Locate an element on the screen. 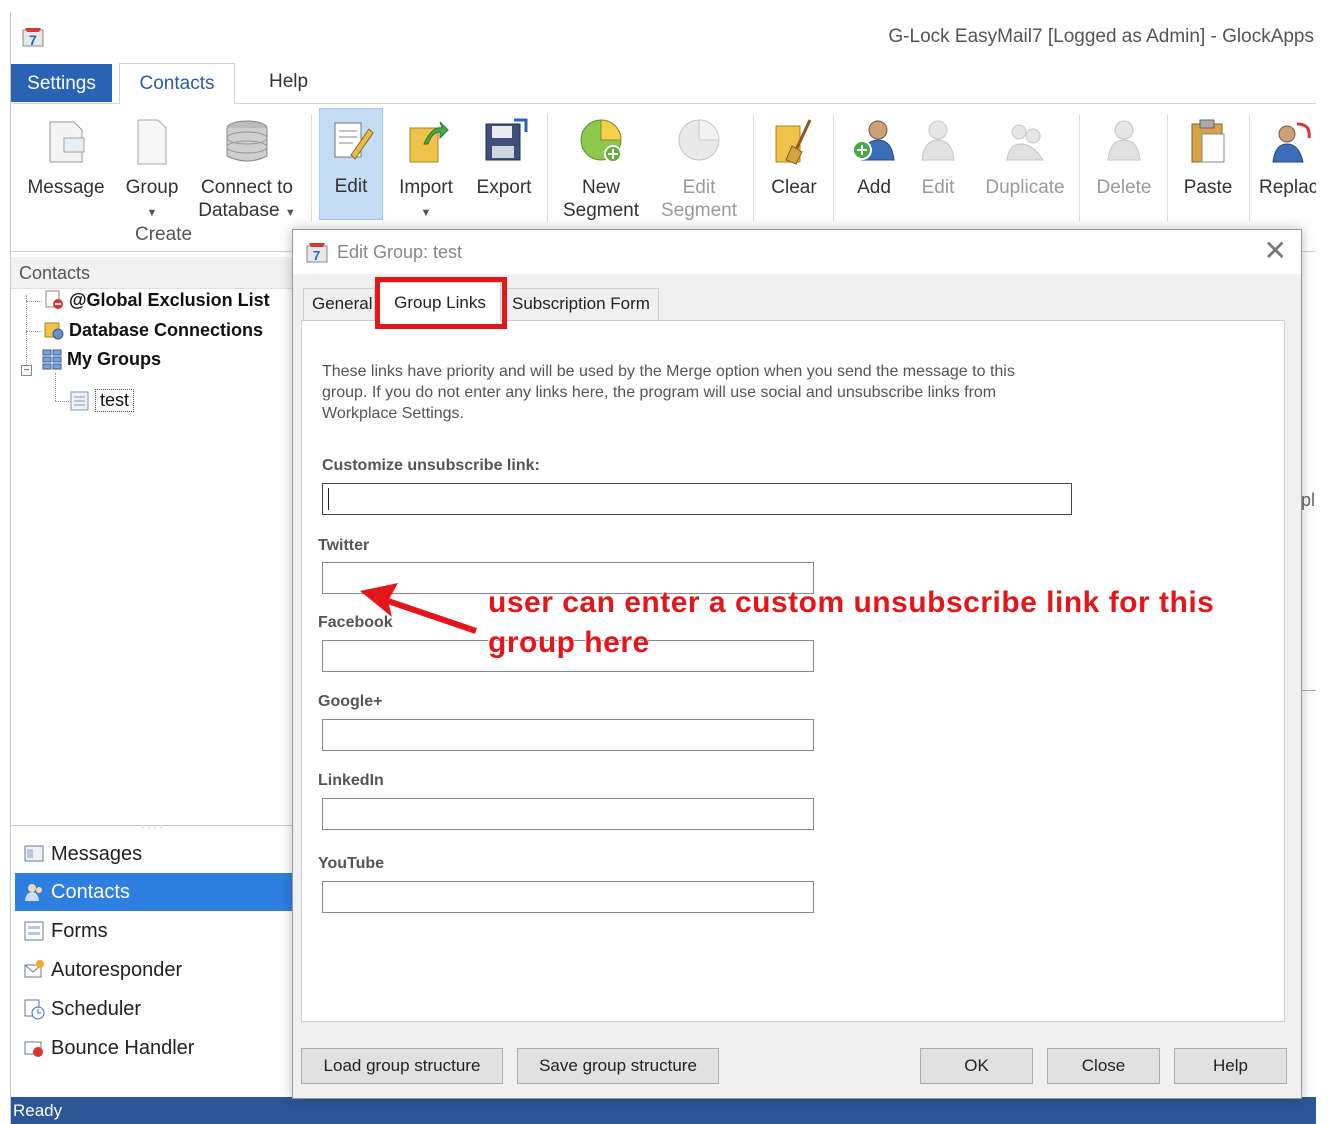 Image resolution: width=1328 pixels, height=1124 pixels. nav-autoresponder: Autoresponder is located at coordinates (154, 970).